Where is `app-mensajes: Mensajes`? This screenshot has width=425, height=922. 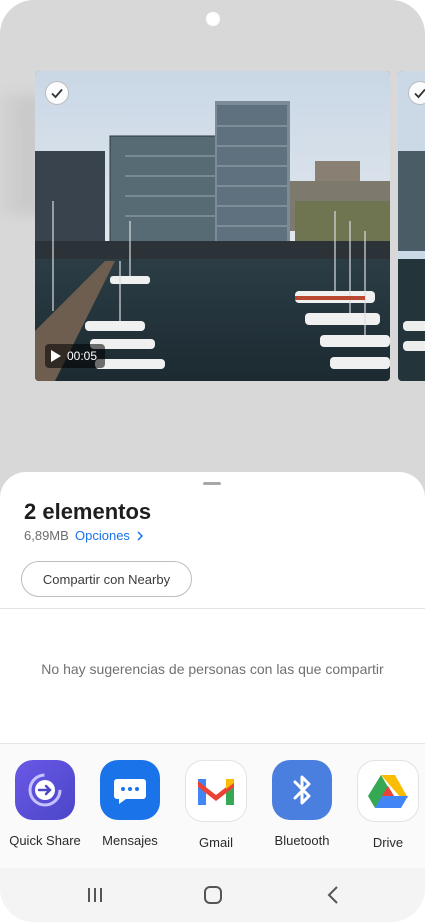 app-mensajes: Mensajes is located at coordinates (130, 804).